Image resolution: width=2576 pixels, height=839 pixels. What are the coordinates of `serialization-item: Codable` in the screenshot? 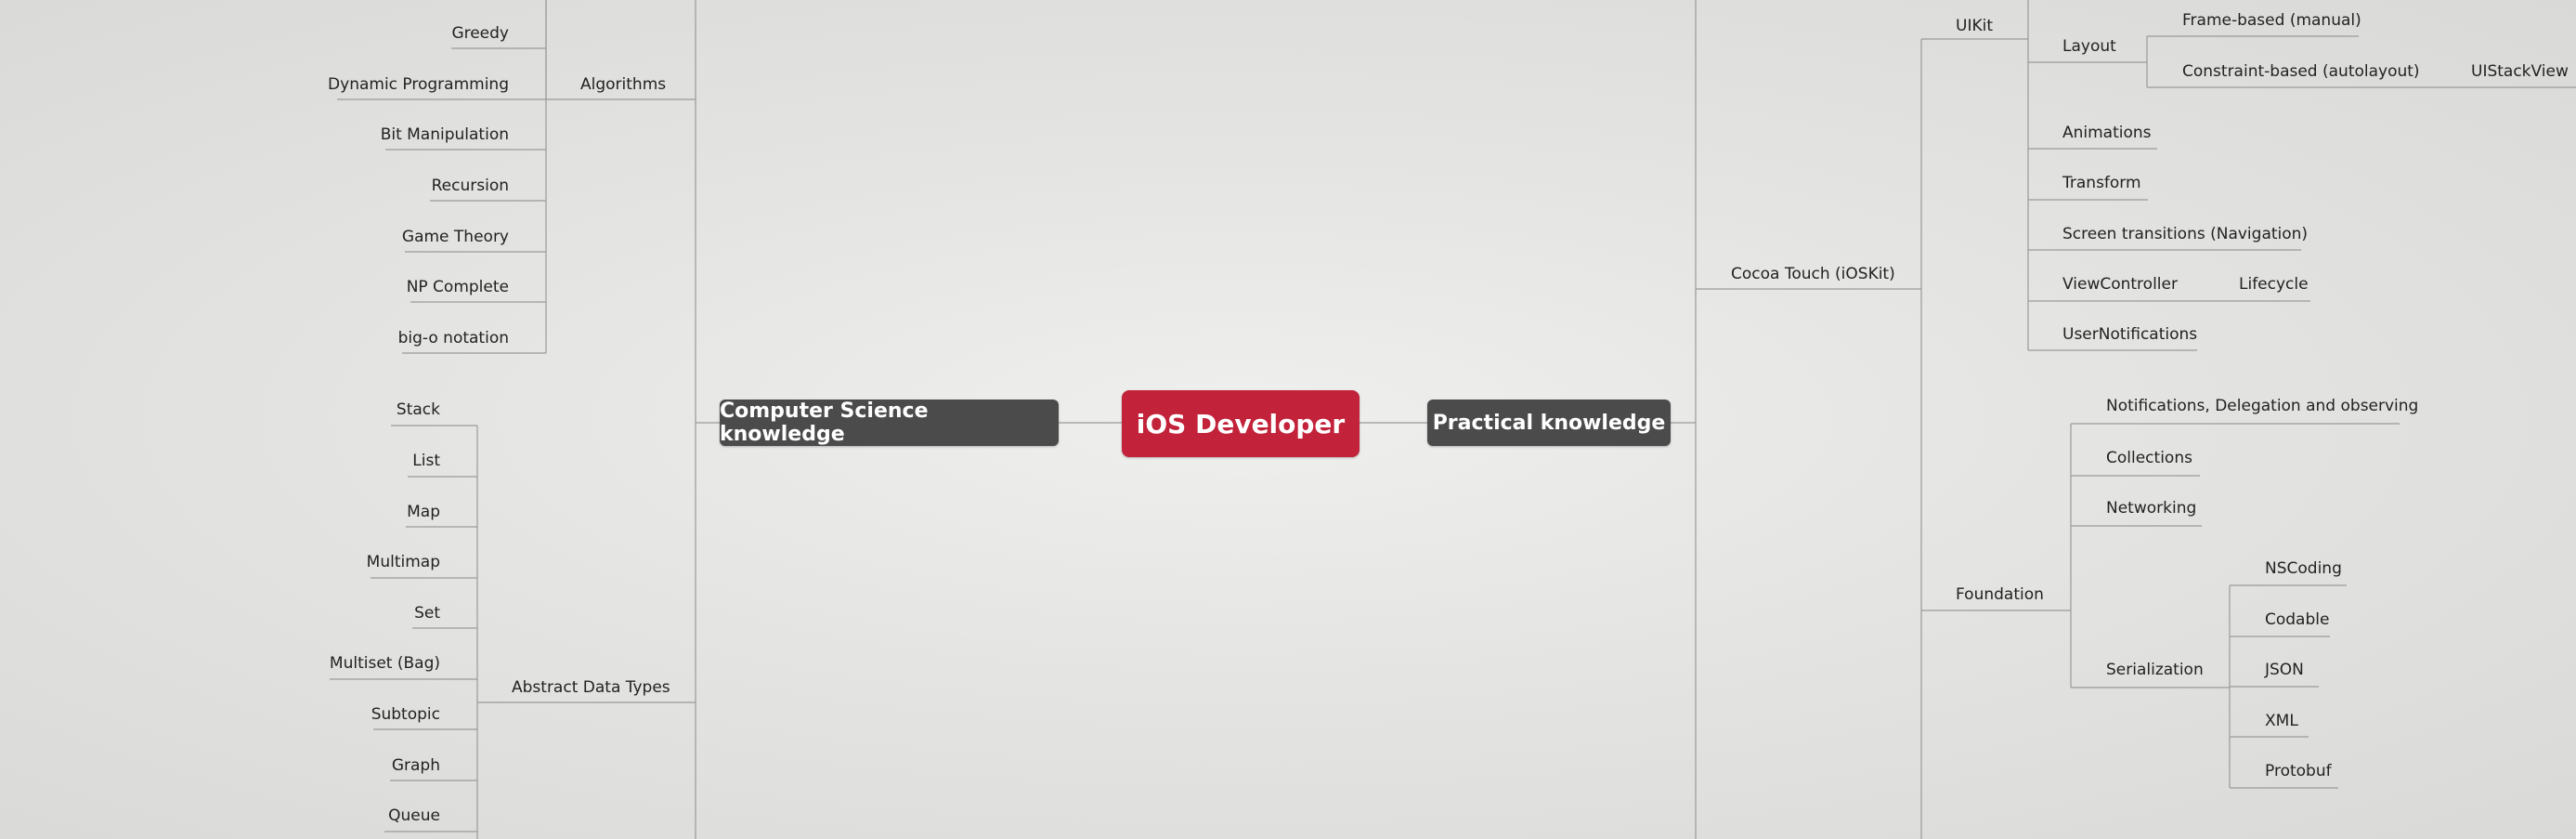 It's located at (2297, 619).